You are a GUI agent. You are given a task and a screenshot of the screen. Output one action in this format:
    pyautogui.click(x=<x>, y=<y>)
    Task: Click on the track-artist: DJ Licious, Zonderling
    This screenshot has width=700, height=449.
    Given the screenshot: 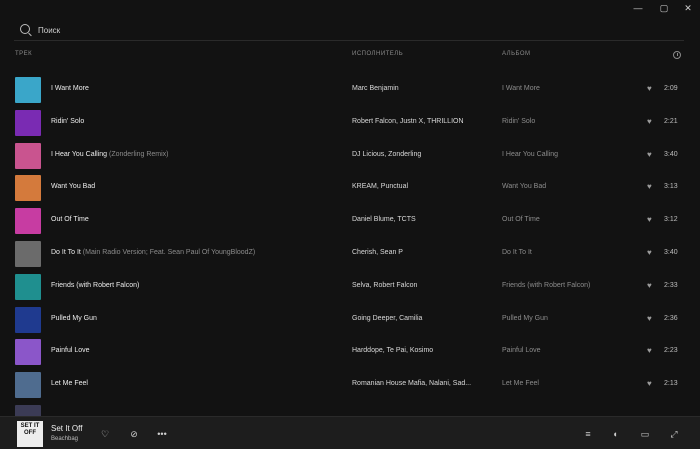 What is the action you would take?
    pyautogui.click(x=386, y=154)
    